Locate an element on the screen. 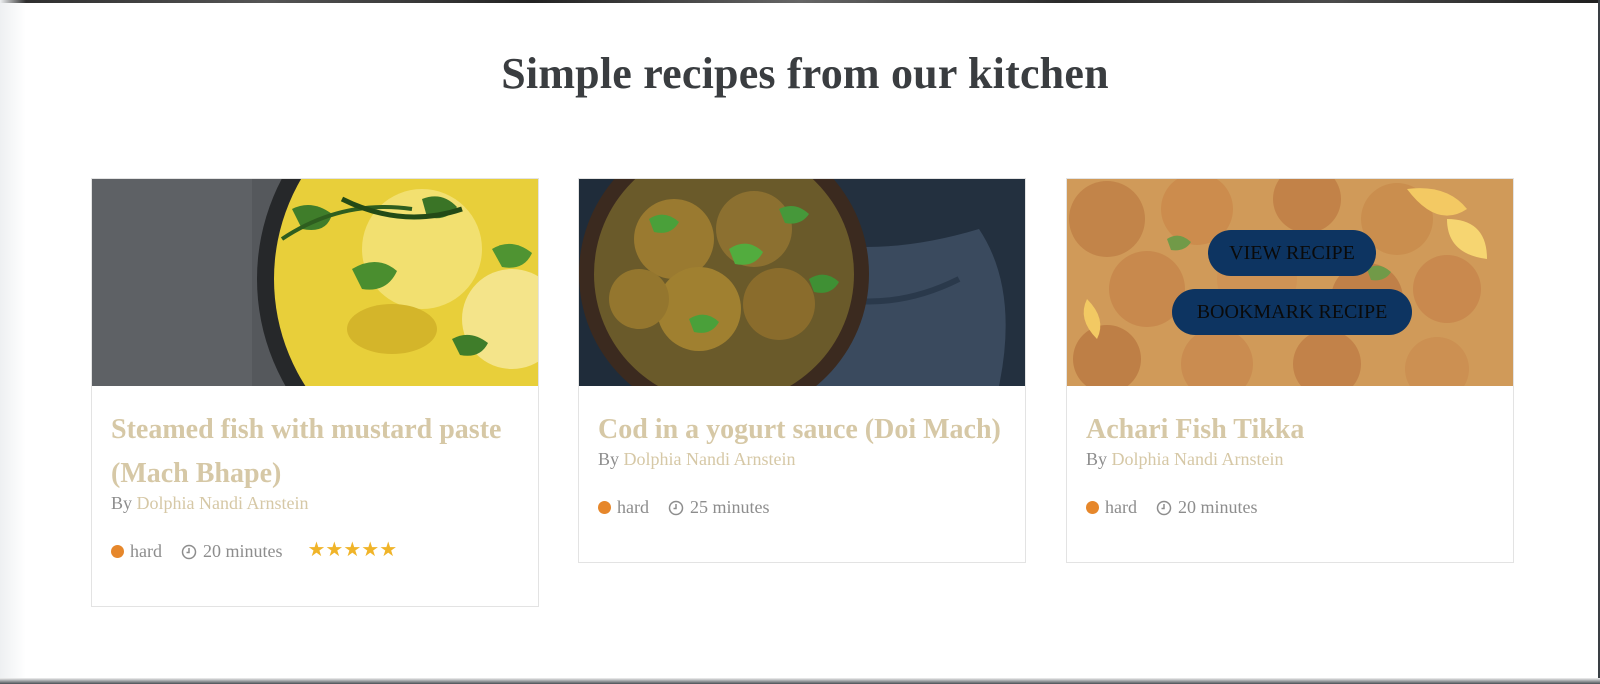 This screenshot has height=684, width=1600. recipe-image: VIEW RECIPE BOOKMARK RECIPE is located at coordinates (1290, 282).